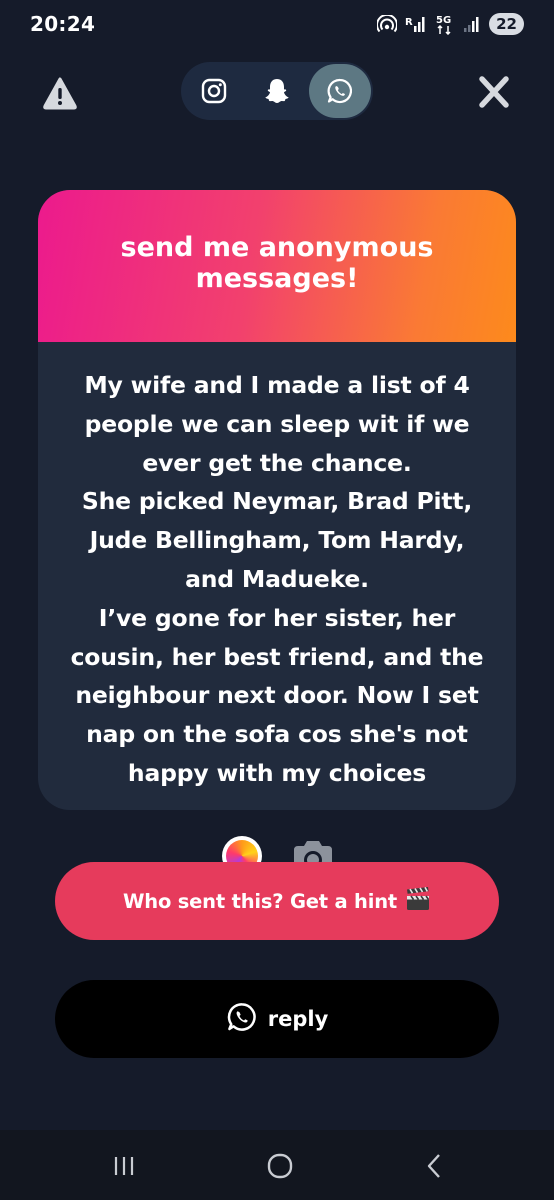 The image size is (554, 1200). Describe the element at coordinates (277, 26) in the screenshot. I see `status-bar: 20:24 R 5G 22` at that location.